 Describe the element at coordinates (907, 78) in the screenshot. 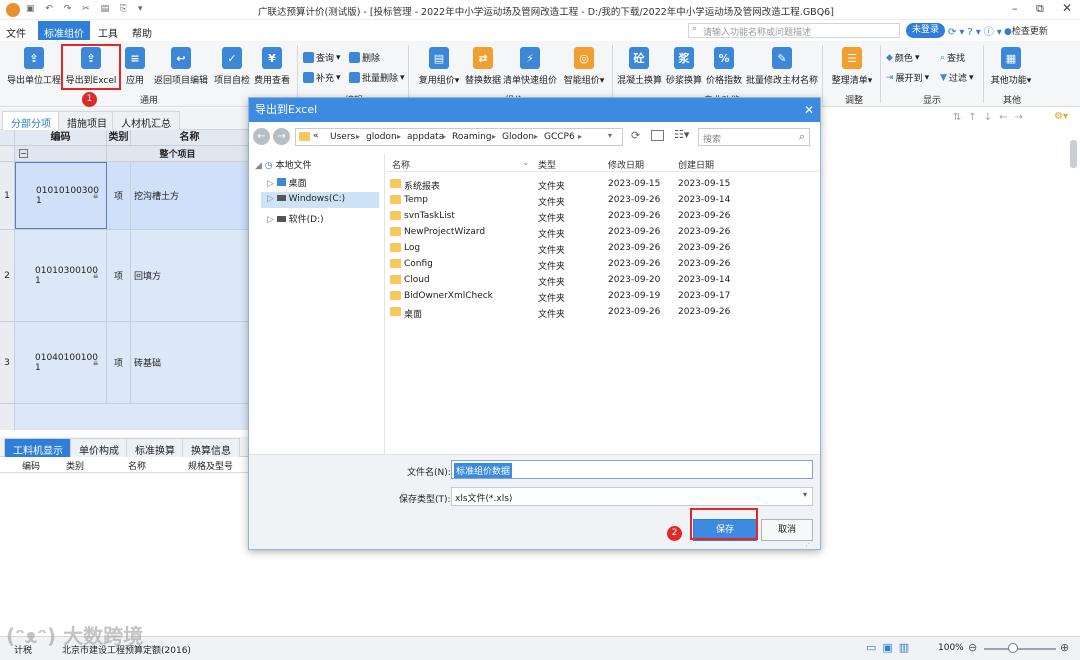

I see `expand-button: ⇥ 展开到 ▾` at that location.